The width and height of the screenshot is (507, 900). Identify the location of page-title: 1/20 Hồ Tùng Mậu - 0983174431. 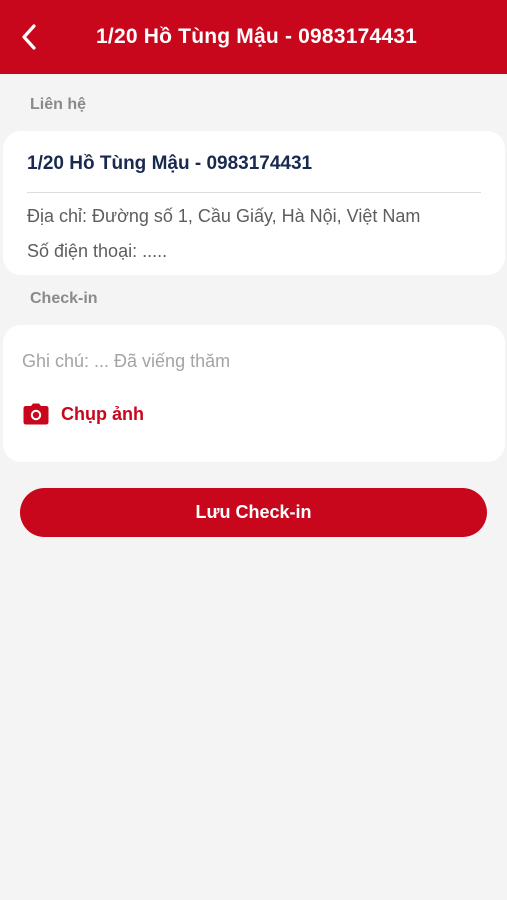
(256, 36).